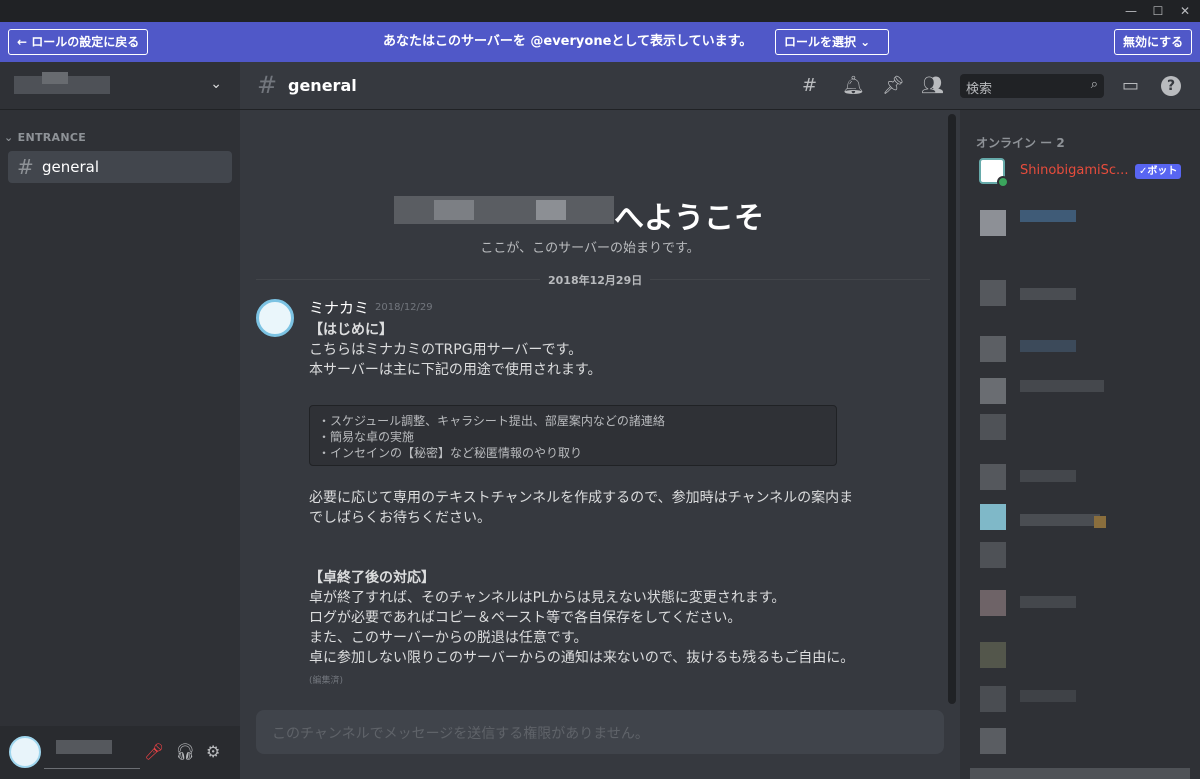 The width and height of the screenshot is (1200, 779). I want to click on welcome-title: へようこそ, so click(689, 218).